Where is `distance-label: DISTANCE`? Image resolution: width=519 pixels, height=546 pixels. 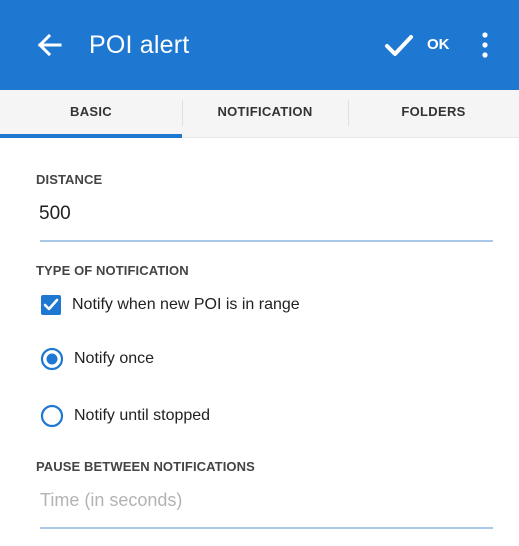
distance-label: DISTANCE is located at coordinates (69, 179).